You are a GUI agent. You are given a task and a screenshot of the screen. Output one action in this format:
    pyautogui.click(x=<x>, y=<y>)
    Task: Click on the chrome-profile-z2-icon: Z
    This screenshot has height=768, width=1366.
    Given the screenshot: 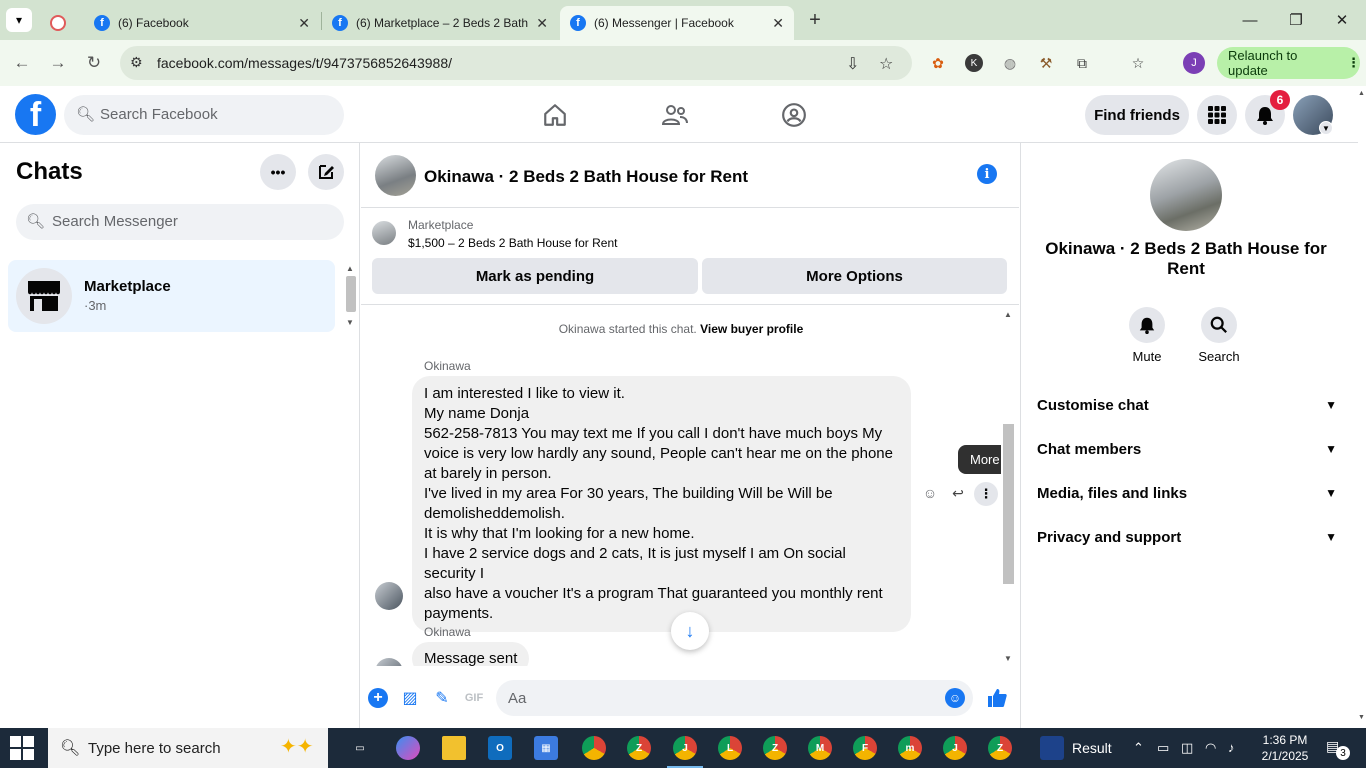 What is the action you would take?
    pyautogui.click(x=775, y=748)
    